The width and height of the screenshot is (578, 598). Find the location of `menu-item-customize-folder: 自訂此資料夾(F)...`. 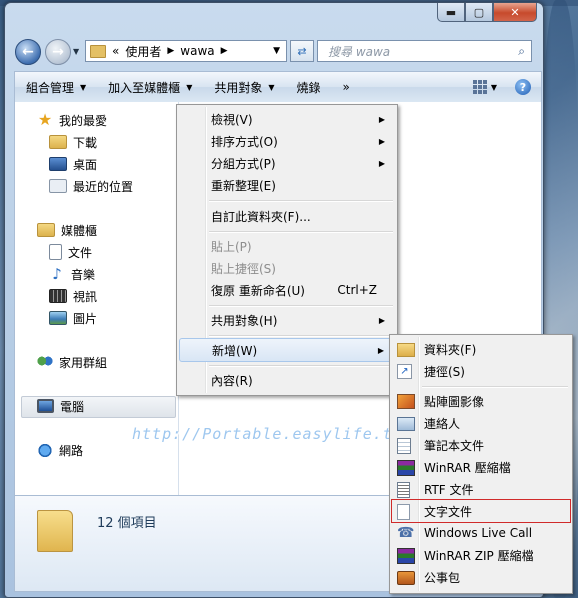

menu-item-customize-folder: 自訂此資料夾(F)... is located at coordinates (287, 216).